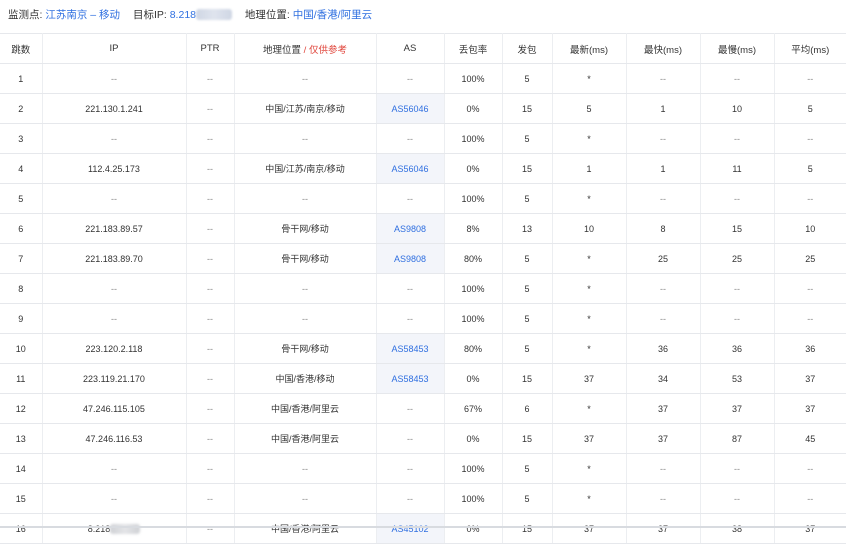 The height and width of the screenshot is (544, 846). I want to click on col-sent: 发包, so click(527, 48).